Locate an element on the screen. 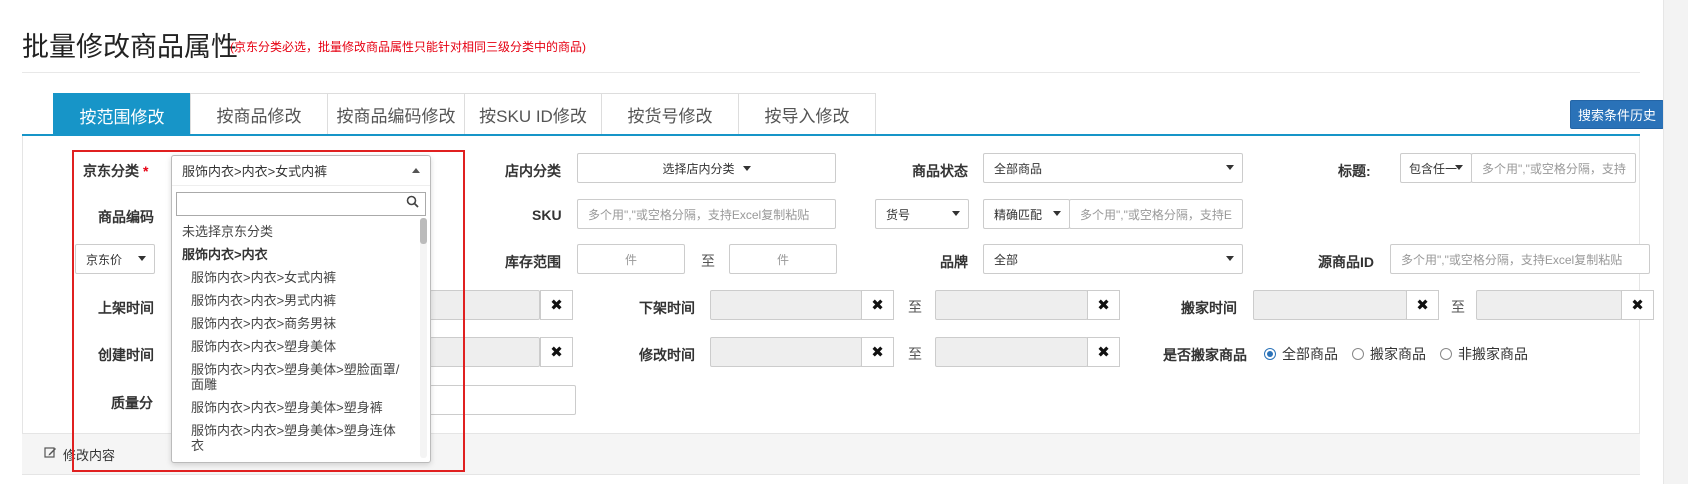  search-icon is located at coordinates (412, 203).